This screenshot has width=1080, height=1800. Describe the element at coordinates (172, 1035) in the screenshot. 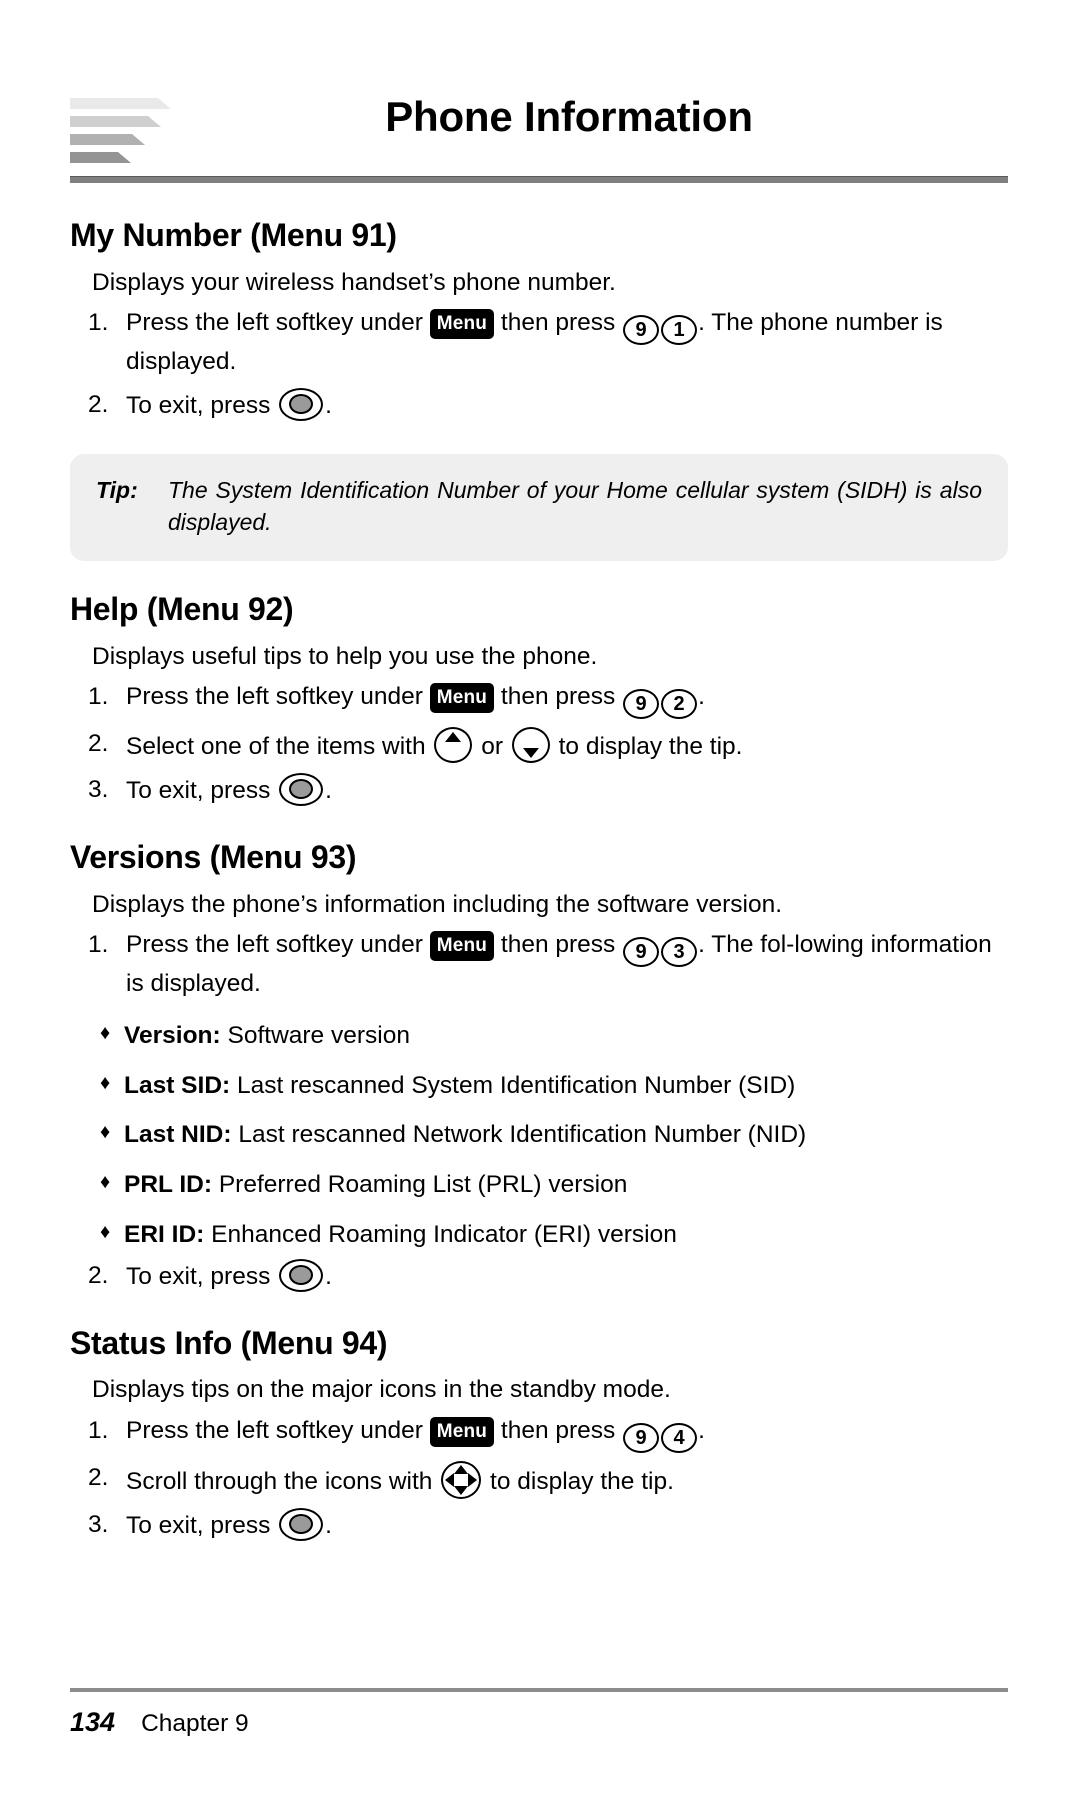

I see `list-item-term: Version:` at that location.